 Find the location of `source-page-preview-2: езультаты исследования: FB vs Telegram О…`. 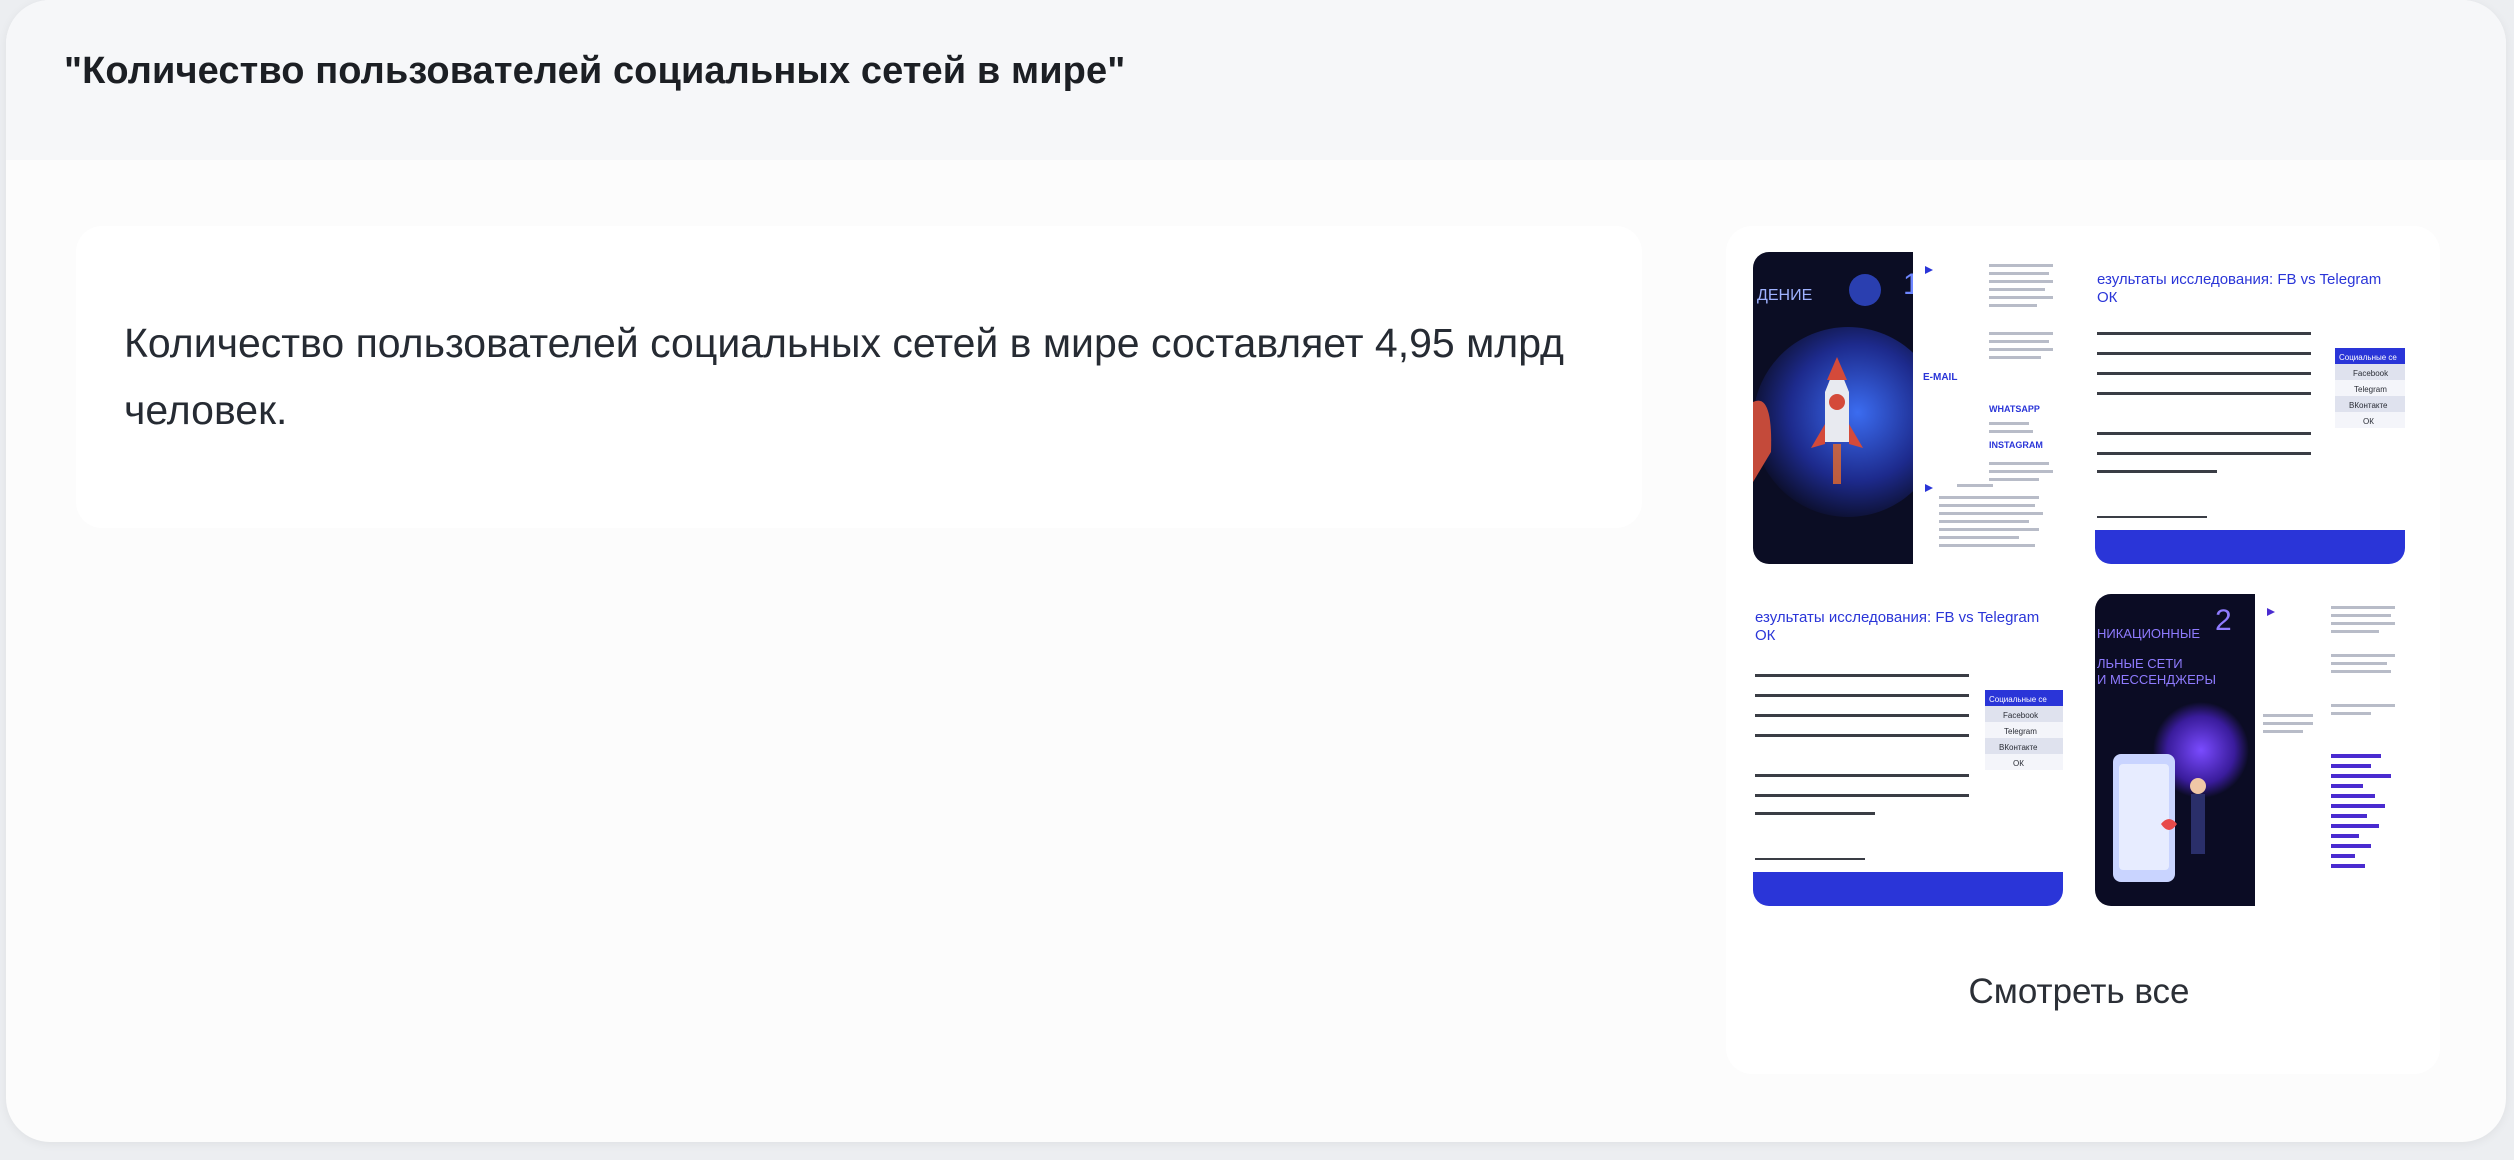

source-page-preview-2: езультаты исследования: FB vs Telegram О… is located at coordinates (2250, 408).